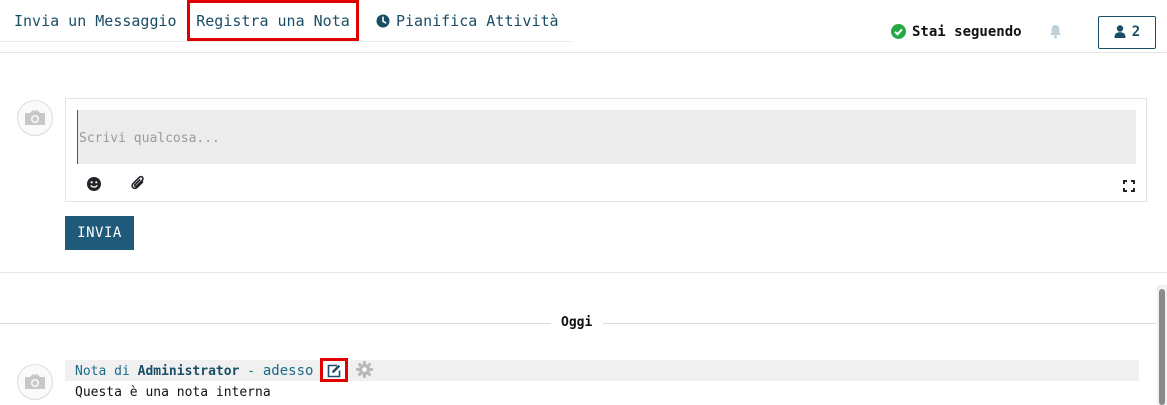 The width and height of the screenshot is (1167, 405). I want to click on edit-message-button, so click(334, 370).